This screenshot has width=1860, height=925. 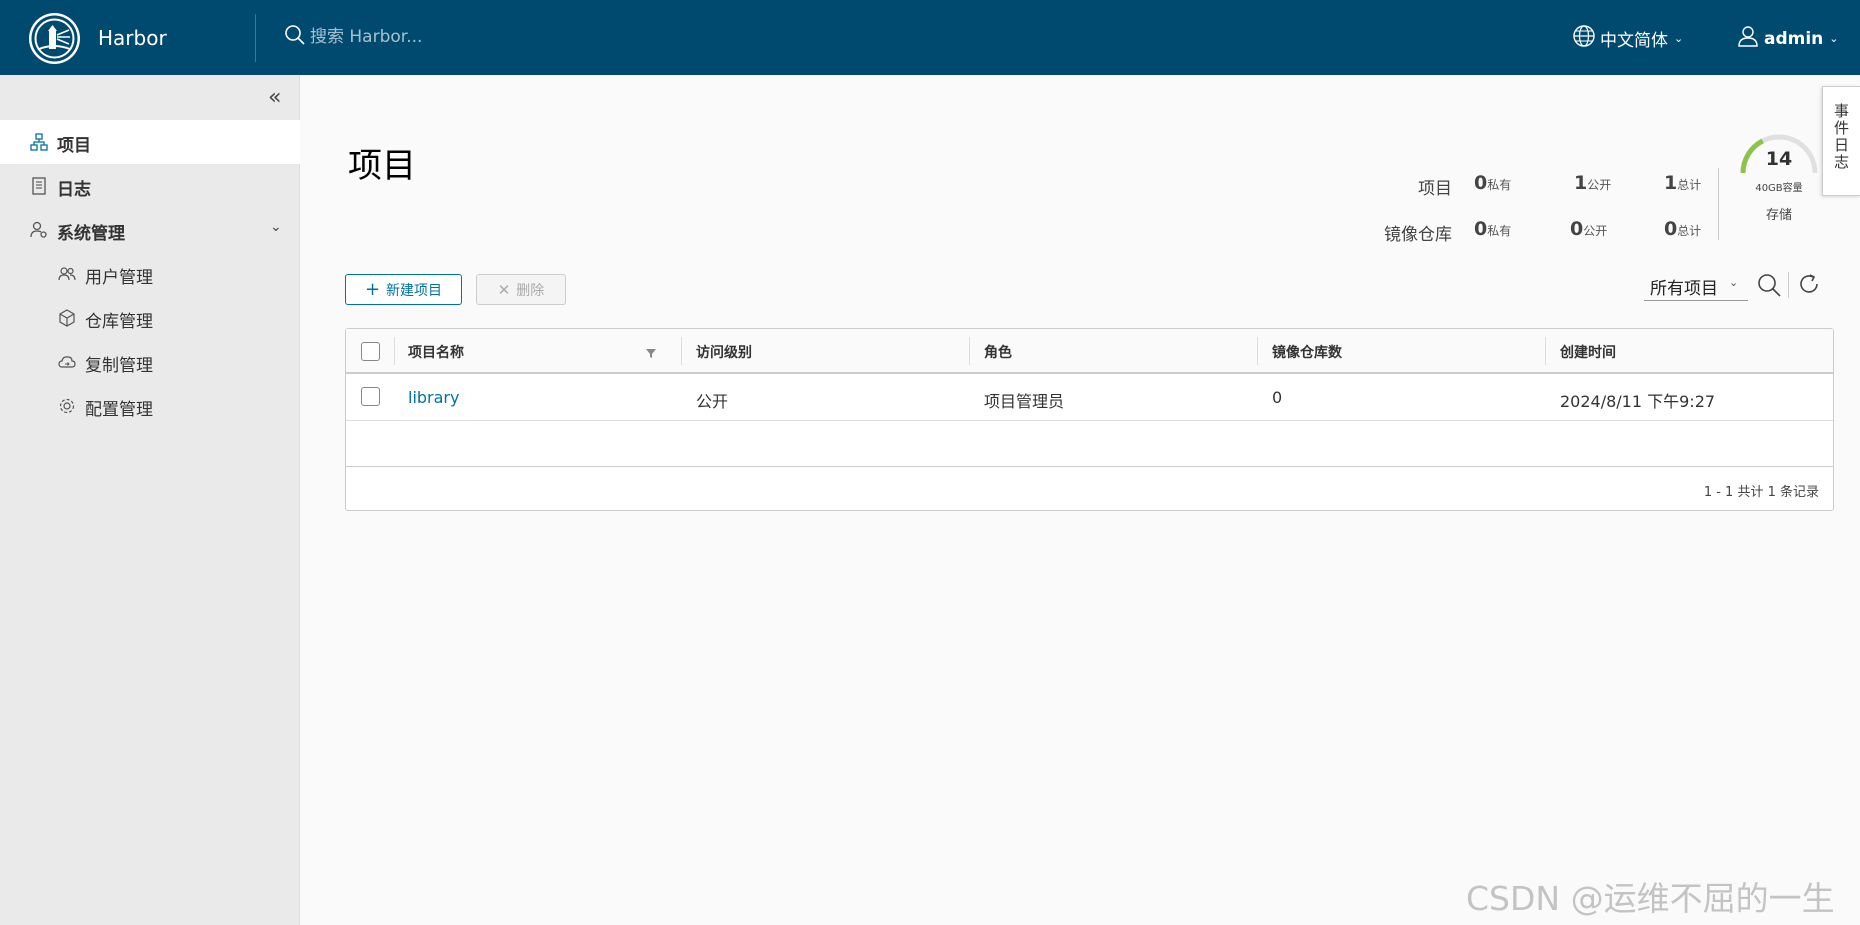 What do you see at coordinates (1593, 183) in the screenshot?
I see `stat-public: 1公开` at bounding box center [1593, 183].